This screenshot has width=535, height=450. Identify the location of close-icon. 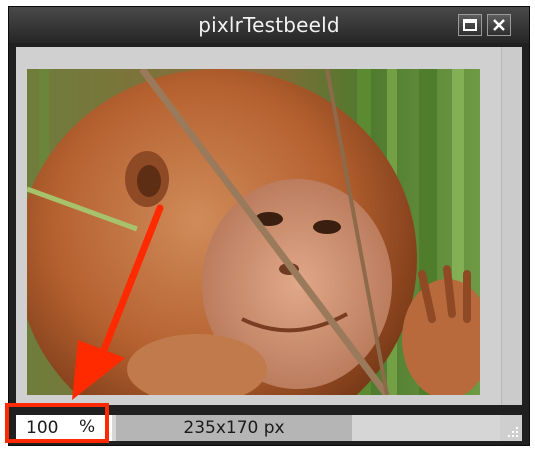
(499, 25).